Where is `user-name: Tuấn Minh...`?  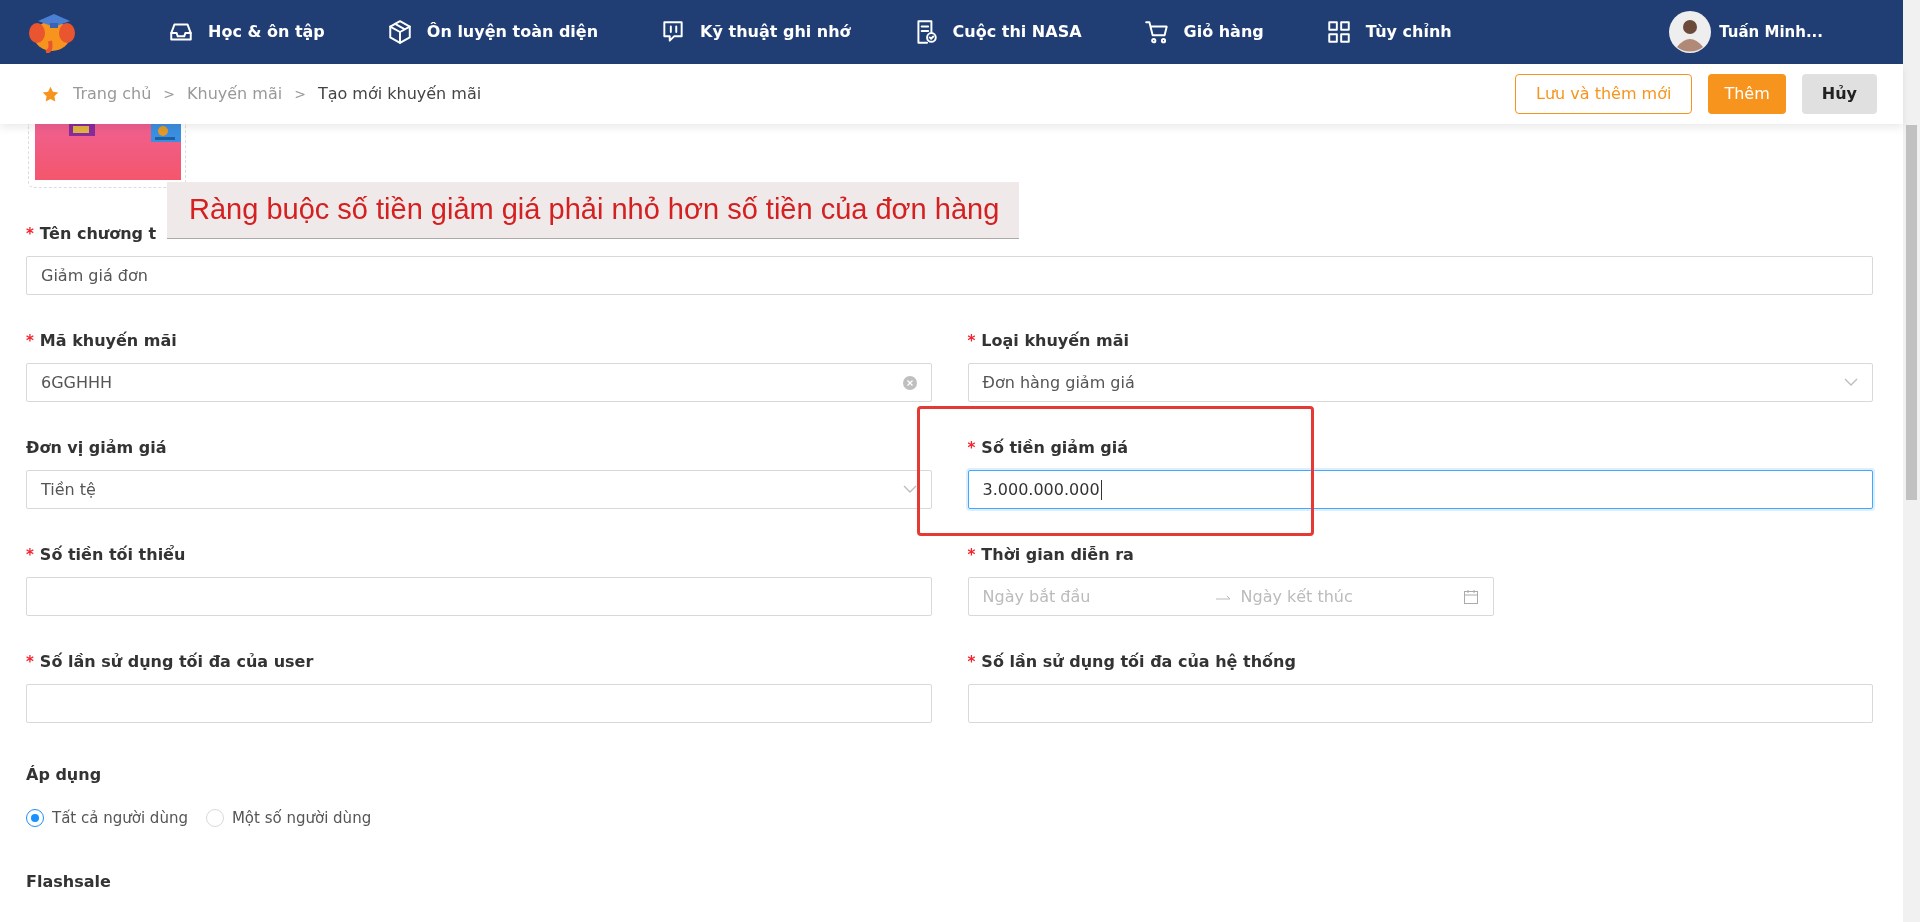
user-name: Tuấn Minh... is located at coordinates (1771, 32).